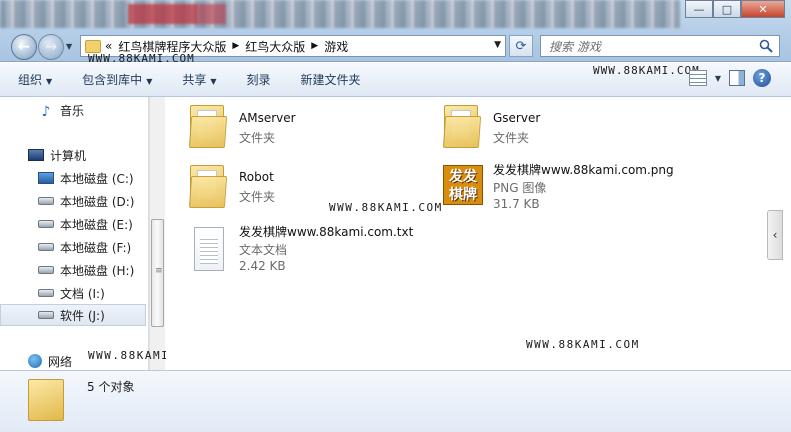  Describe the element at coordinates (766, 46) in the screenshot. I see `search-icon` at that location.